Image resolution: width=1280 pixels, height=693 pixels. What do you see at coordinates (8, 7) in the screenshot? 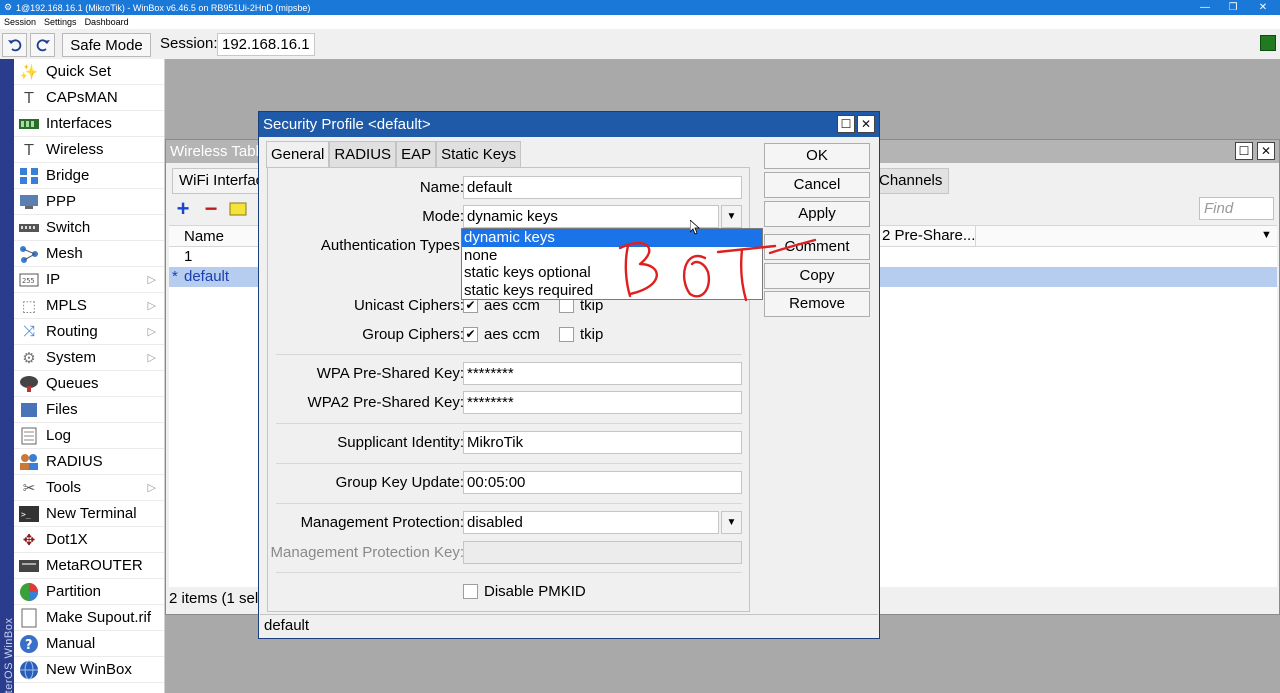
I see `winbox-icon: ⚙` at bounding box center [8, 7].